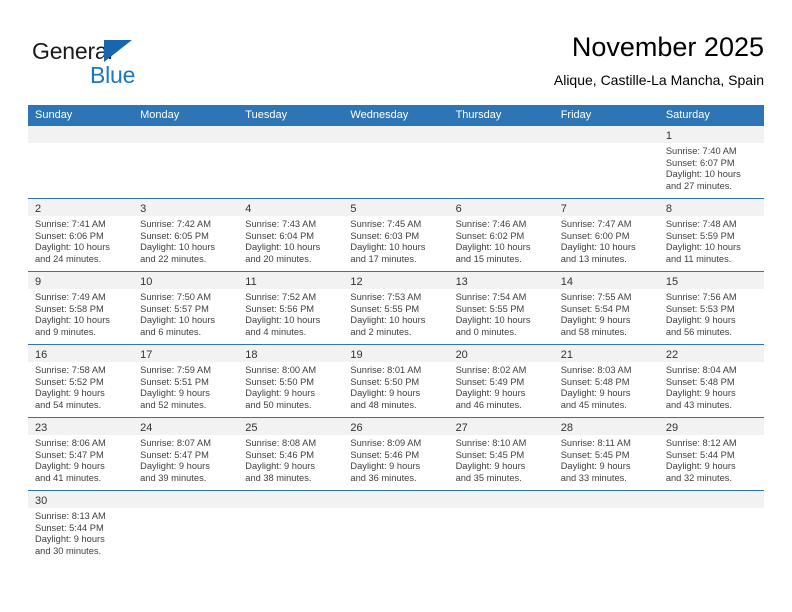 The width and height of the screenshot is (792, 612). Describe the element at coordinates (595, 454) in the screenshot. I see `day-detail-line: Sunset: 5:45 PM` at that location.